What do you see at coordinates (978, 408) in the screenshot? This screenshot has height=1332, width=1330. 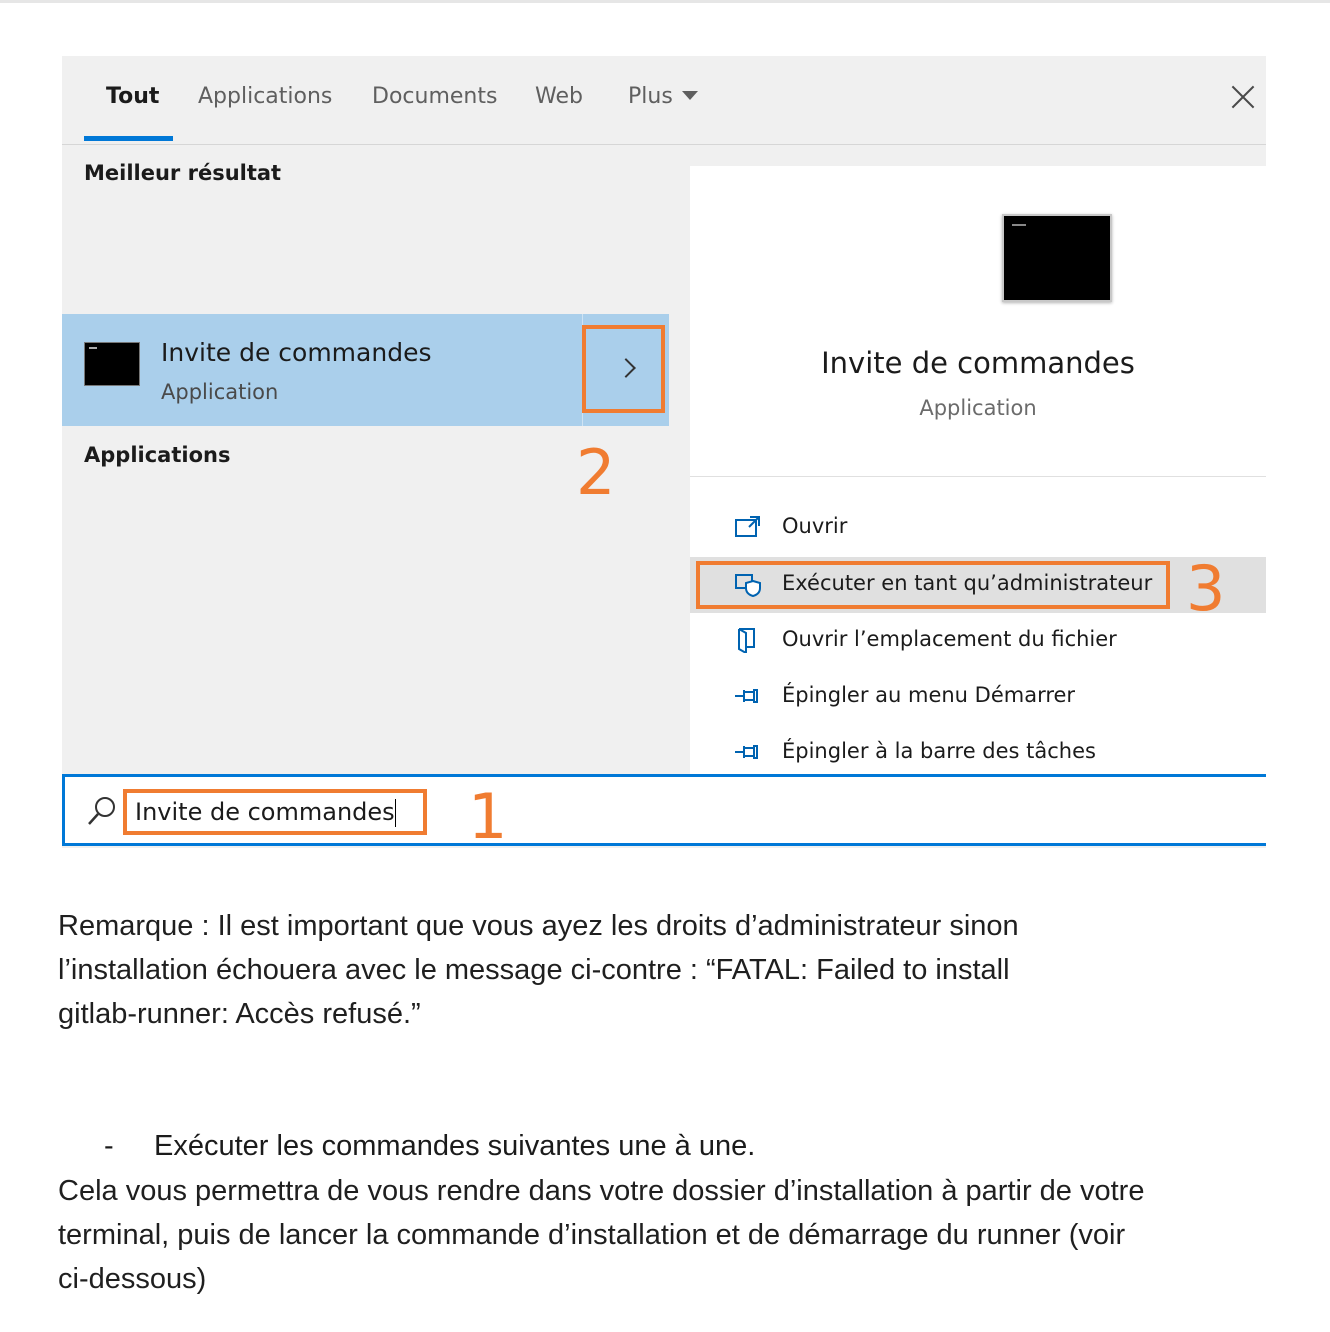 I see `detail-subtitle: Application` at bounding box center [978, 408].